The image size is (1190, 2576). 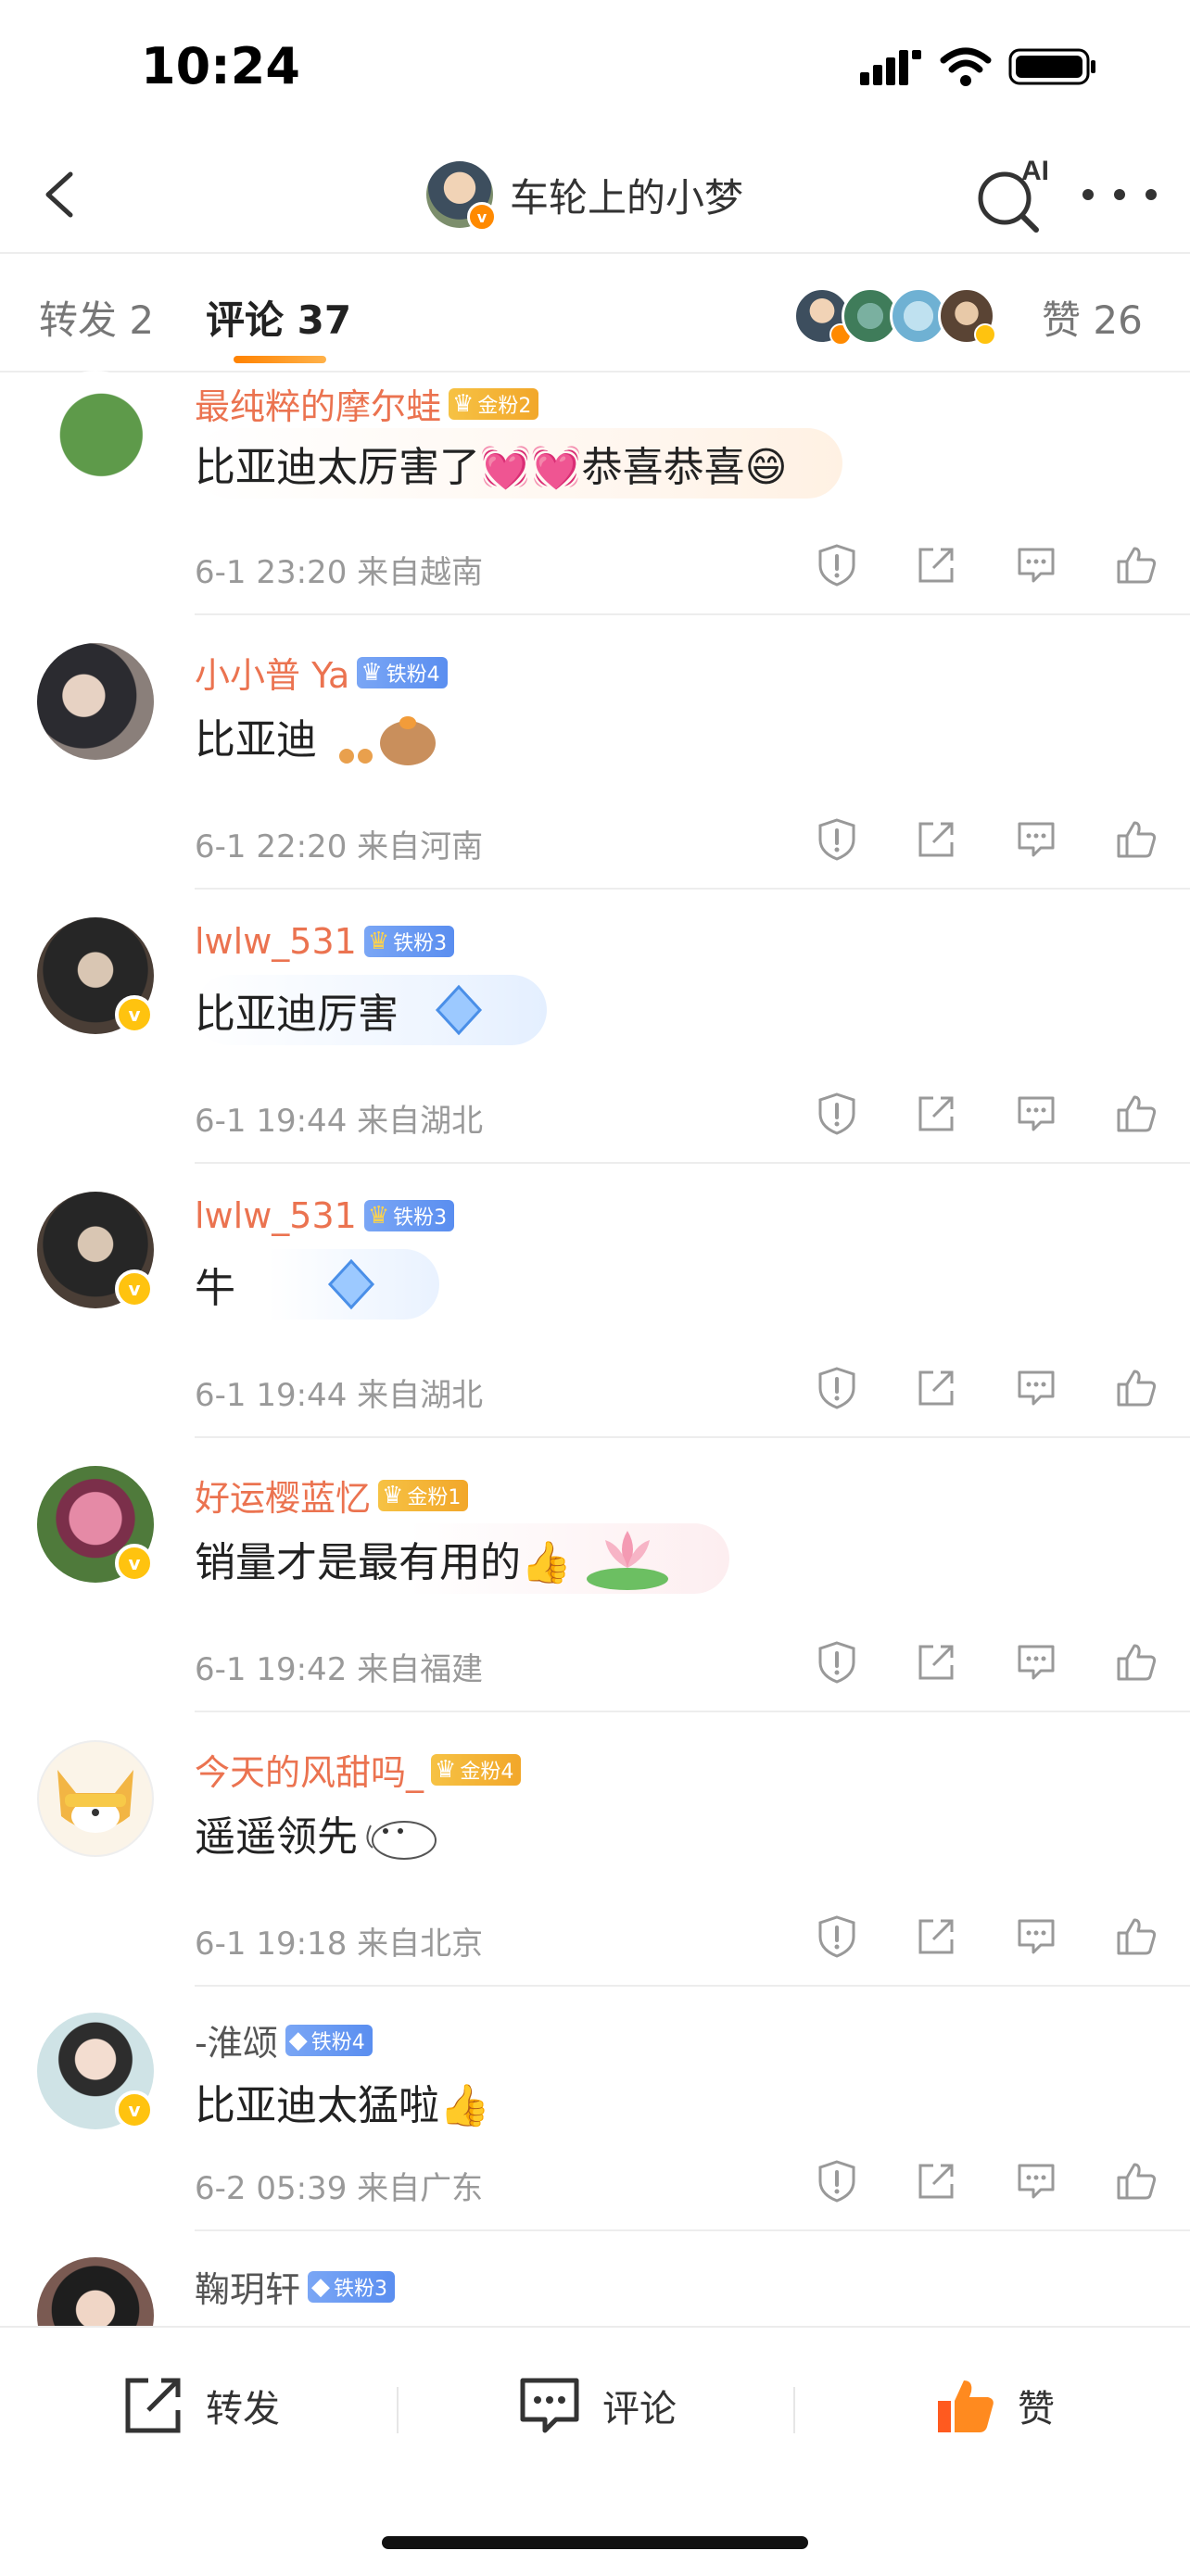 I want to click on comment-item: 鞠玥轩 ◆ 铁粉3, so click(x=595, y=2278).